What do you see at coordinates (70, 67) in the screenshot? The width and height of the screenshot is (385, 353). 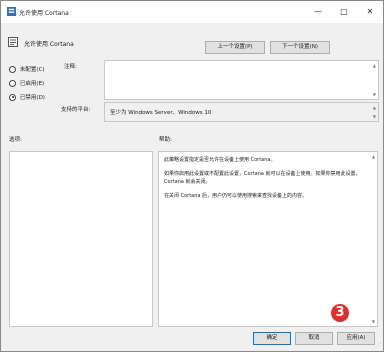 I see `comment-label: 注释:` at bounding box center [70, 67].